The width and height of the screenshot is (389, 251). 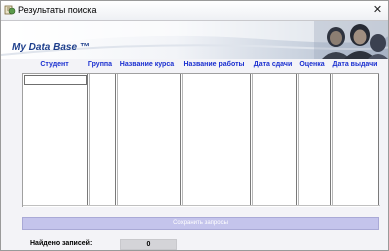 I want to click on column-header-grade: Оценка, so click(x=312, y=64).